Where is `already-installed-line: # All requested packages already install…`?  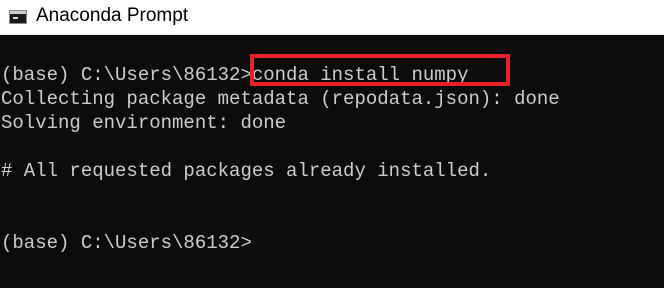 already-installed-line: # All requested packages already install… is located at coordinates (246, 171).